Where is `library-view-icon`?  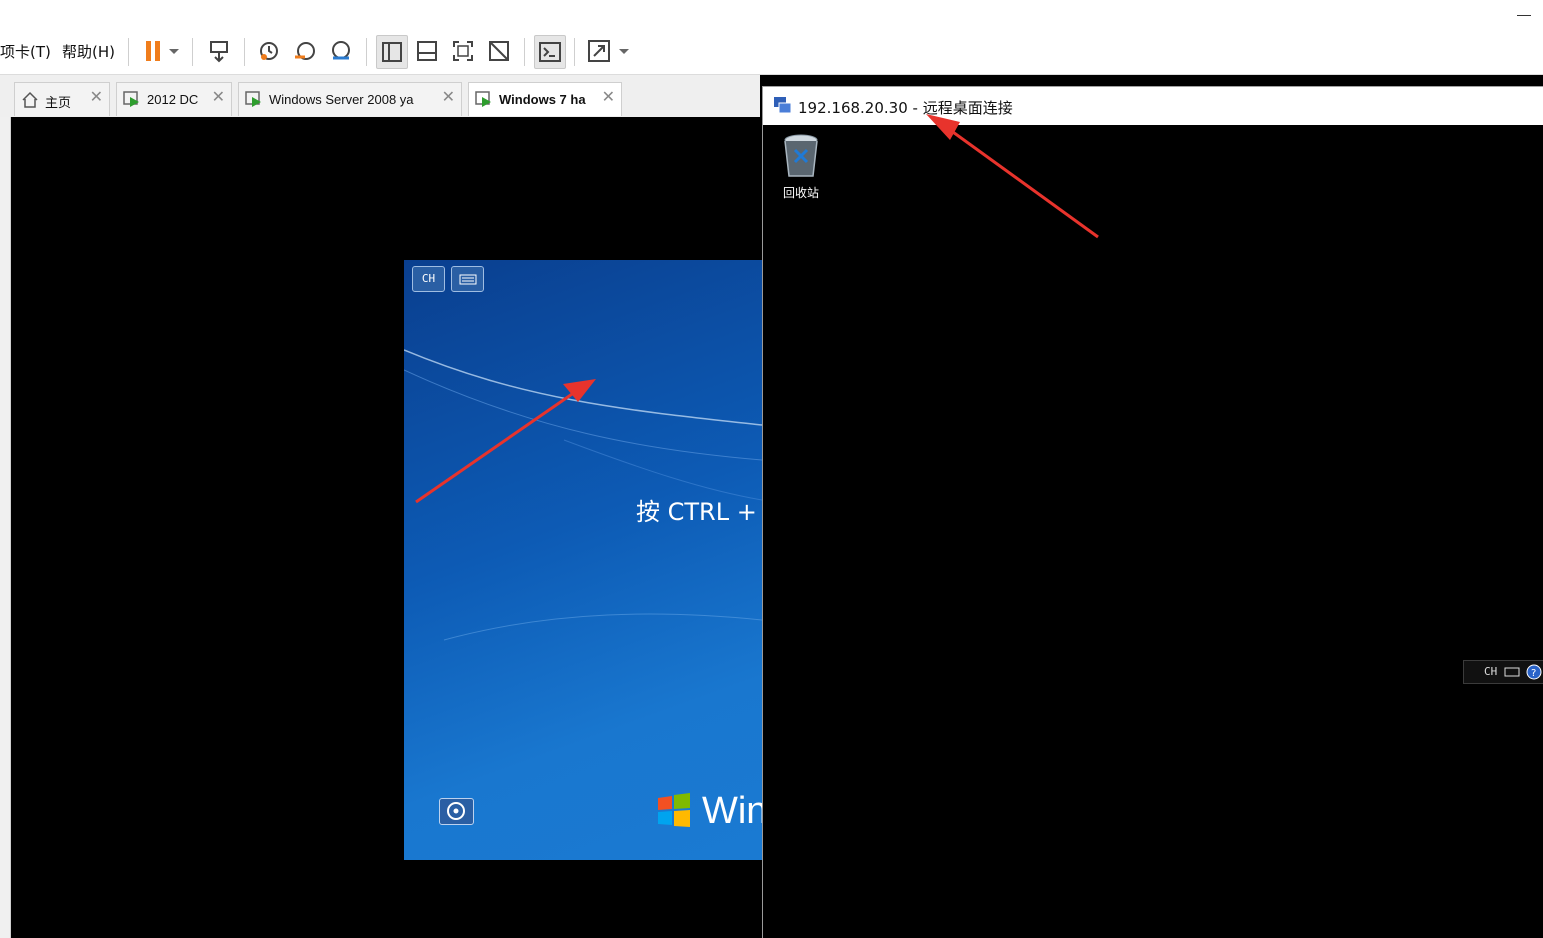
library-view-icon is located at coordinates (392, 52).